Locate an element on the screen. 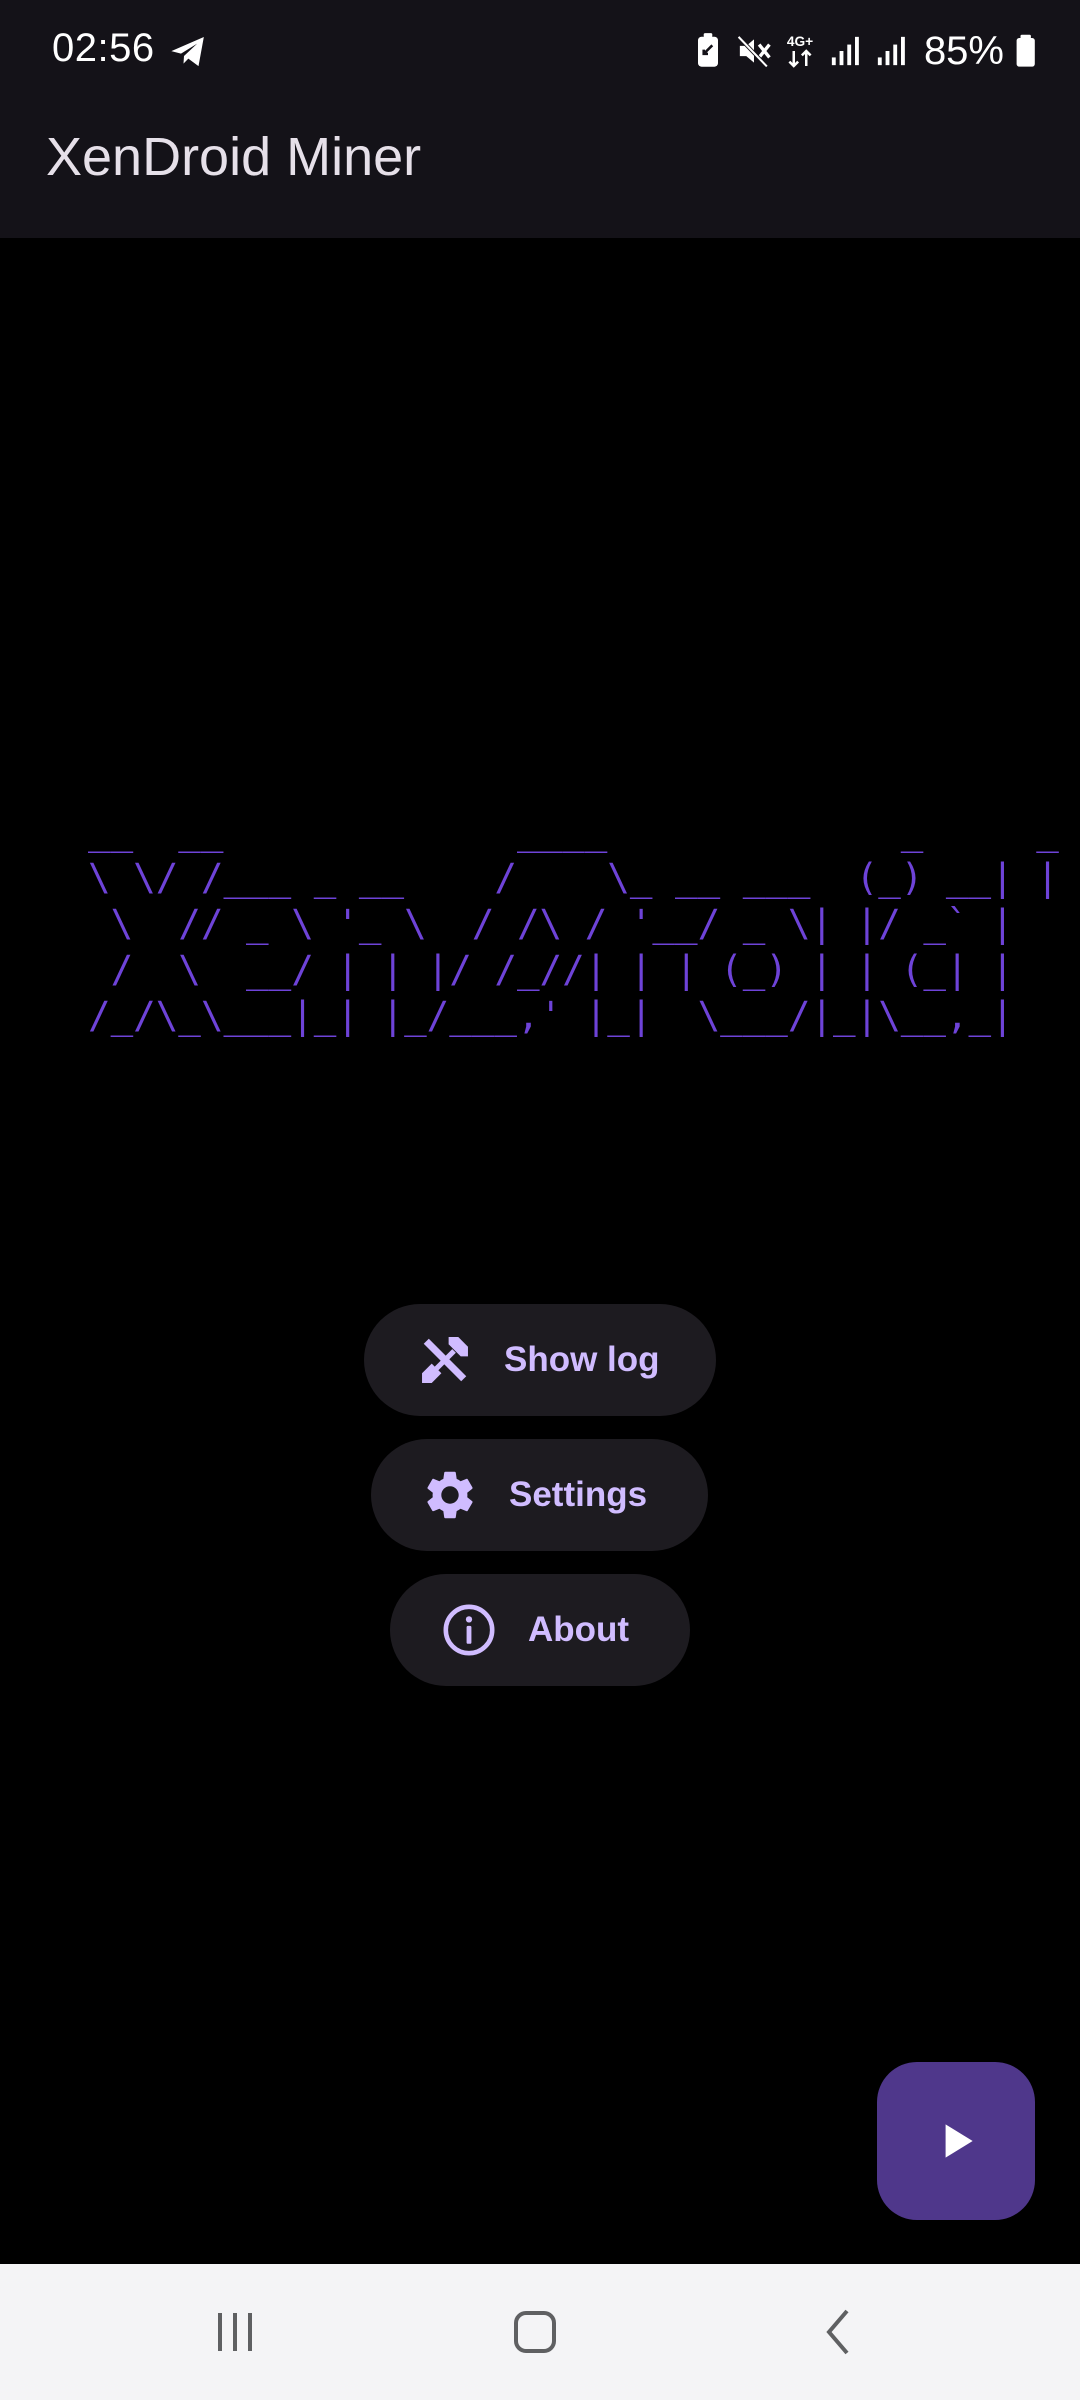 The width and height of the screenshot is (1080, 2400). settings-label: Settings is located at coordinates (578, 1494).